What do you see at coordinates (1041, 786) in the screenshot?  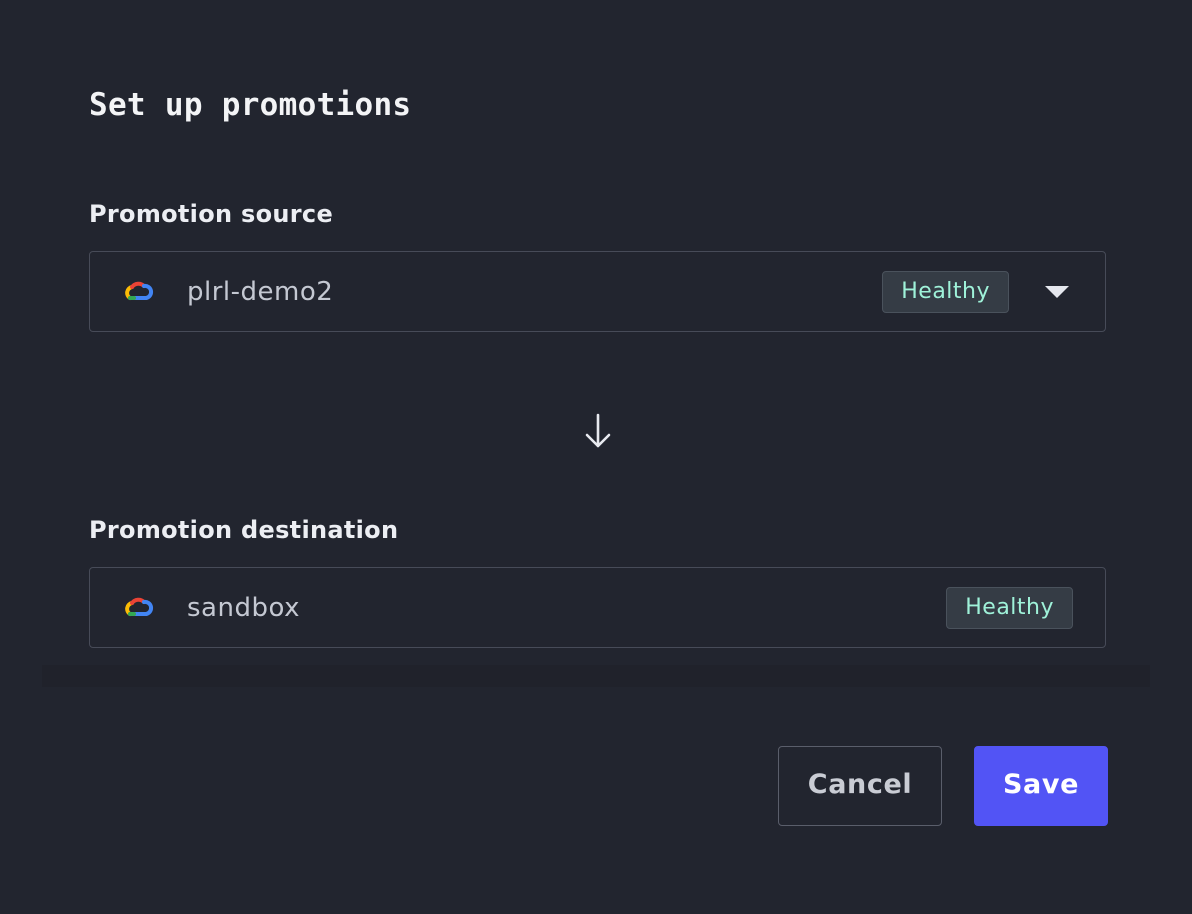 I see `save-button: Save` at bounding box center [1041, 786].